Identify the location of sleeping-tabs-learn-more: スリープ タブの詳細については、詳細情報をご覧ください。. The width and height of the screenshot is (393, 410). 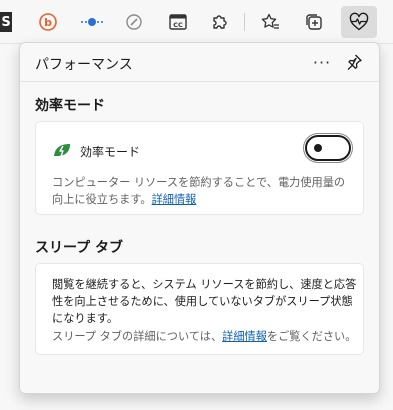
(205, 336).